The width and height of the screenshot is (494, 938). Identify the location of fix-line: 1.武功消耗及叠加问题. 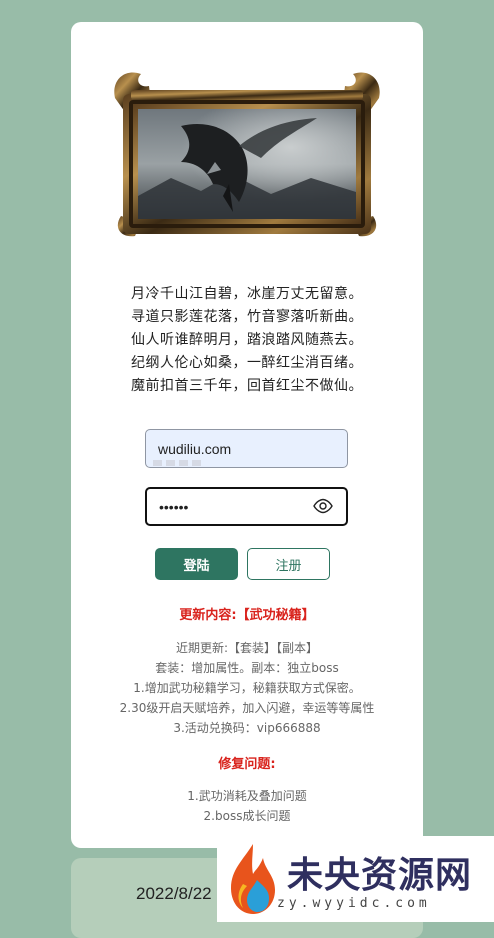
(247, 796).